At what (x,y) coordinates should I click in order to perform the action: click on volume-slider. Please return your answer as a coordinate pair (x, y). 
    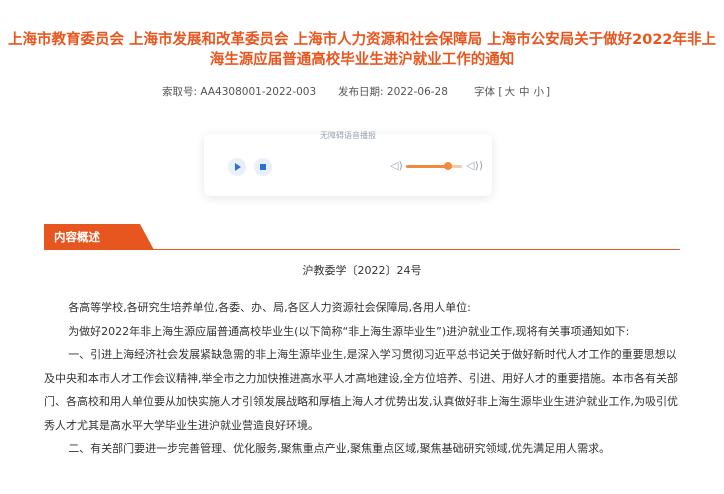
    Looking at the image, I should click on (434, 166).